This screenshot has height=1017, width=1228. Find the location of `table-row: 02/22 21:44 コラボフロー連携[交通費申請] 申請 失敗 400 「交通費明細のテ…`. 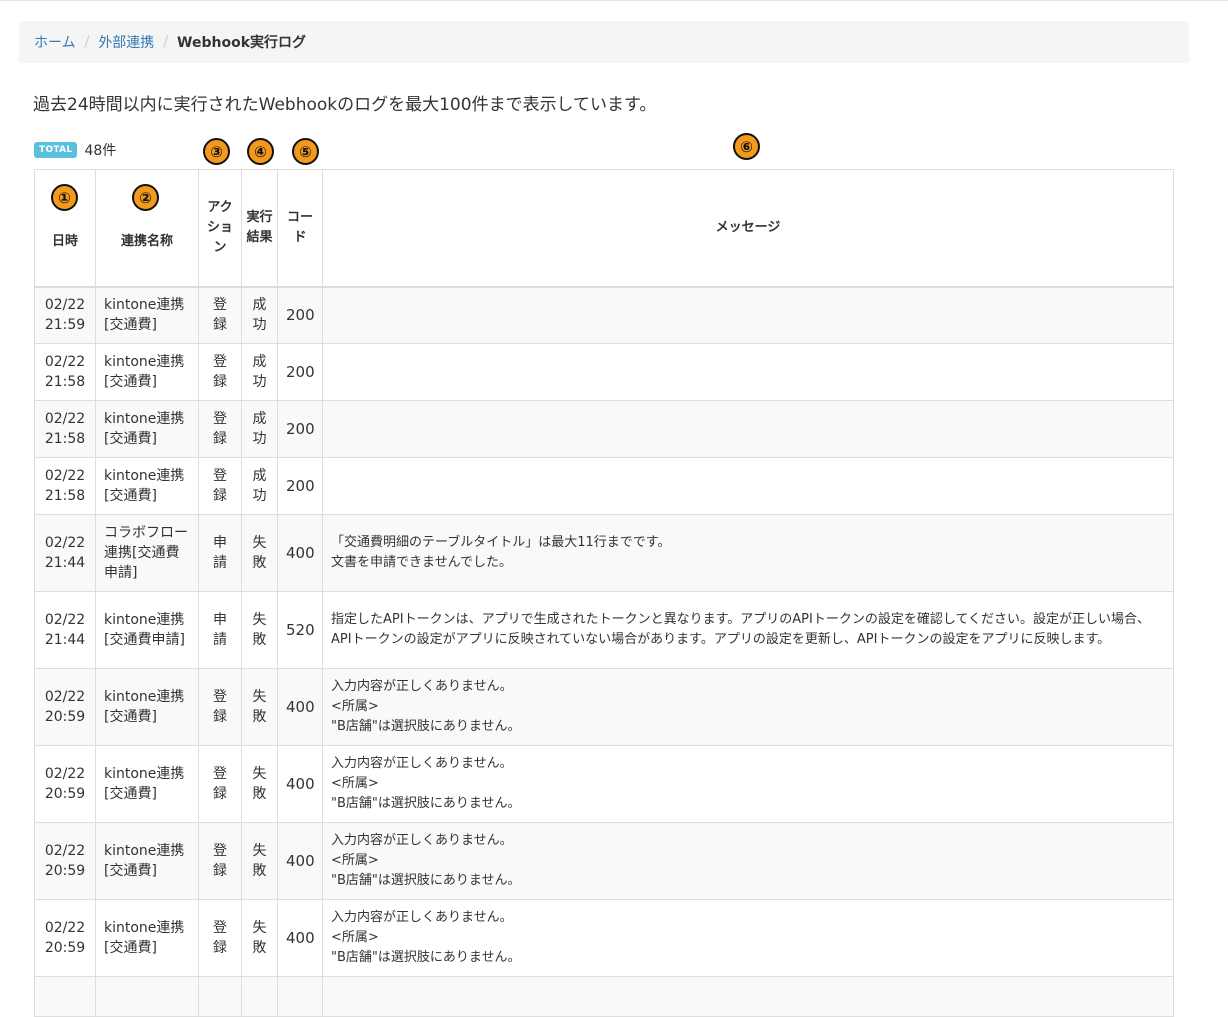

table-row: 02/22 21:44 コラボフロー連携[交通費申請] 申請 失敗 400 「交通費明細のテ… is located at coordinates (604, 553).